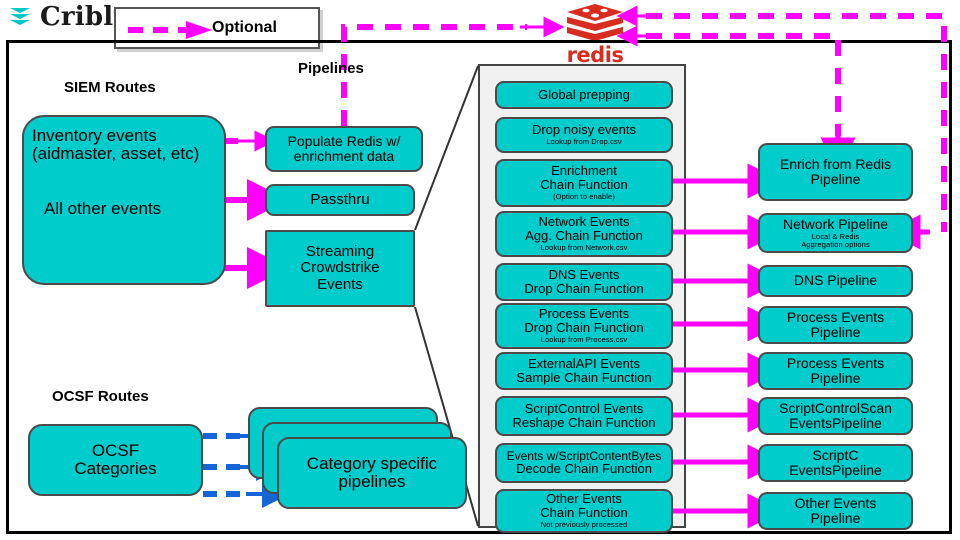  Describe the element at coordinates (340, 252) in the screenshot. I see `pipeline-streaming-line1: Streaming` at that location.